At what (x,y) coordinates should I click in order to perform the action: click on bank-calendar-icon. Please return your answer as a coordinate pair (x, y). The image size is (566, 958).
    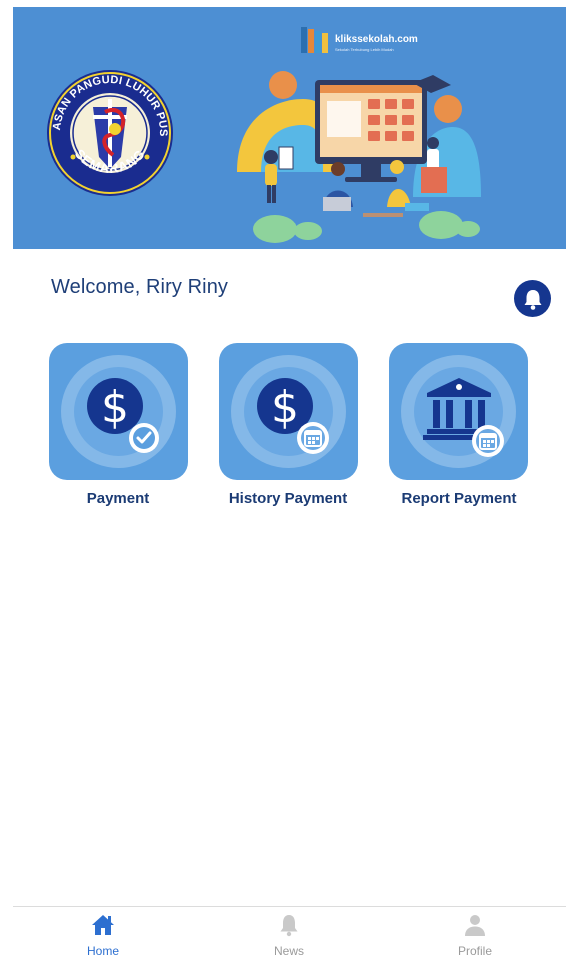
    Looking at the image, I should click on (463, 417).